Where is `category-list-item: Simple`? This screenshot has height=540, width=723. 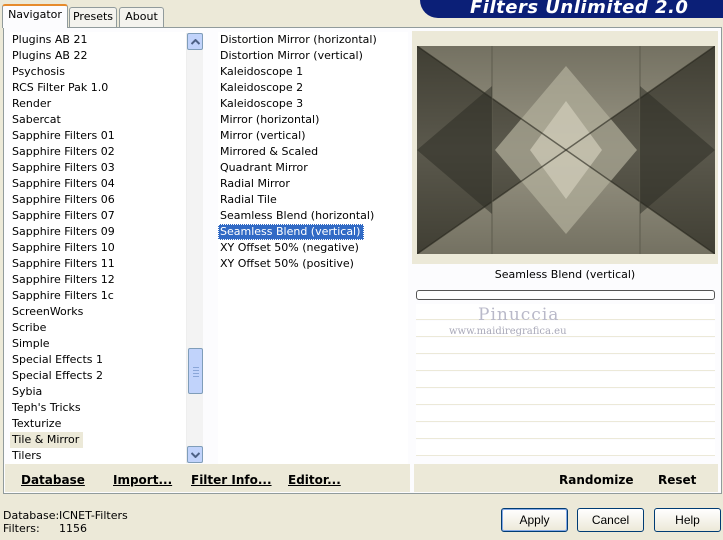
category-list-item: Simple is located at coordinates (30, 344).